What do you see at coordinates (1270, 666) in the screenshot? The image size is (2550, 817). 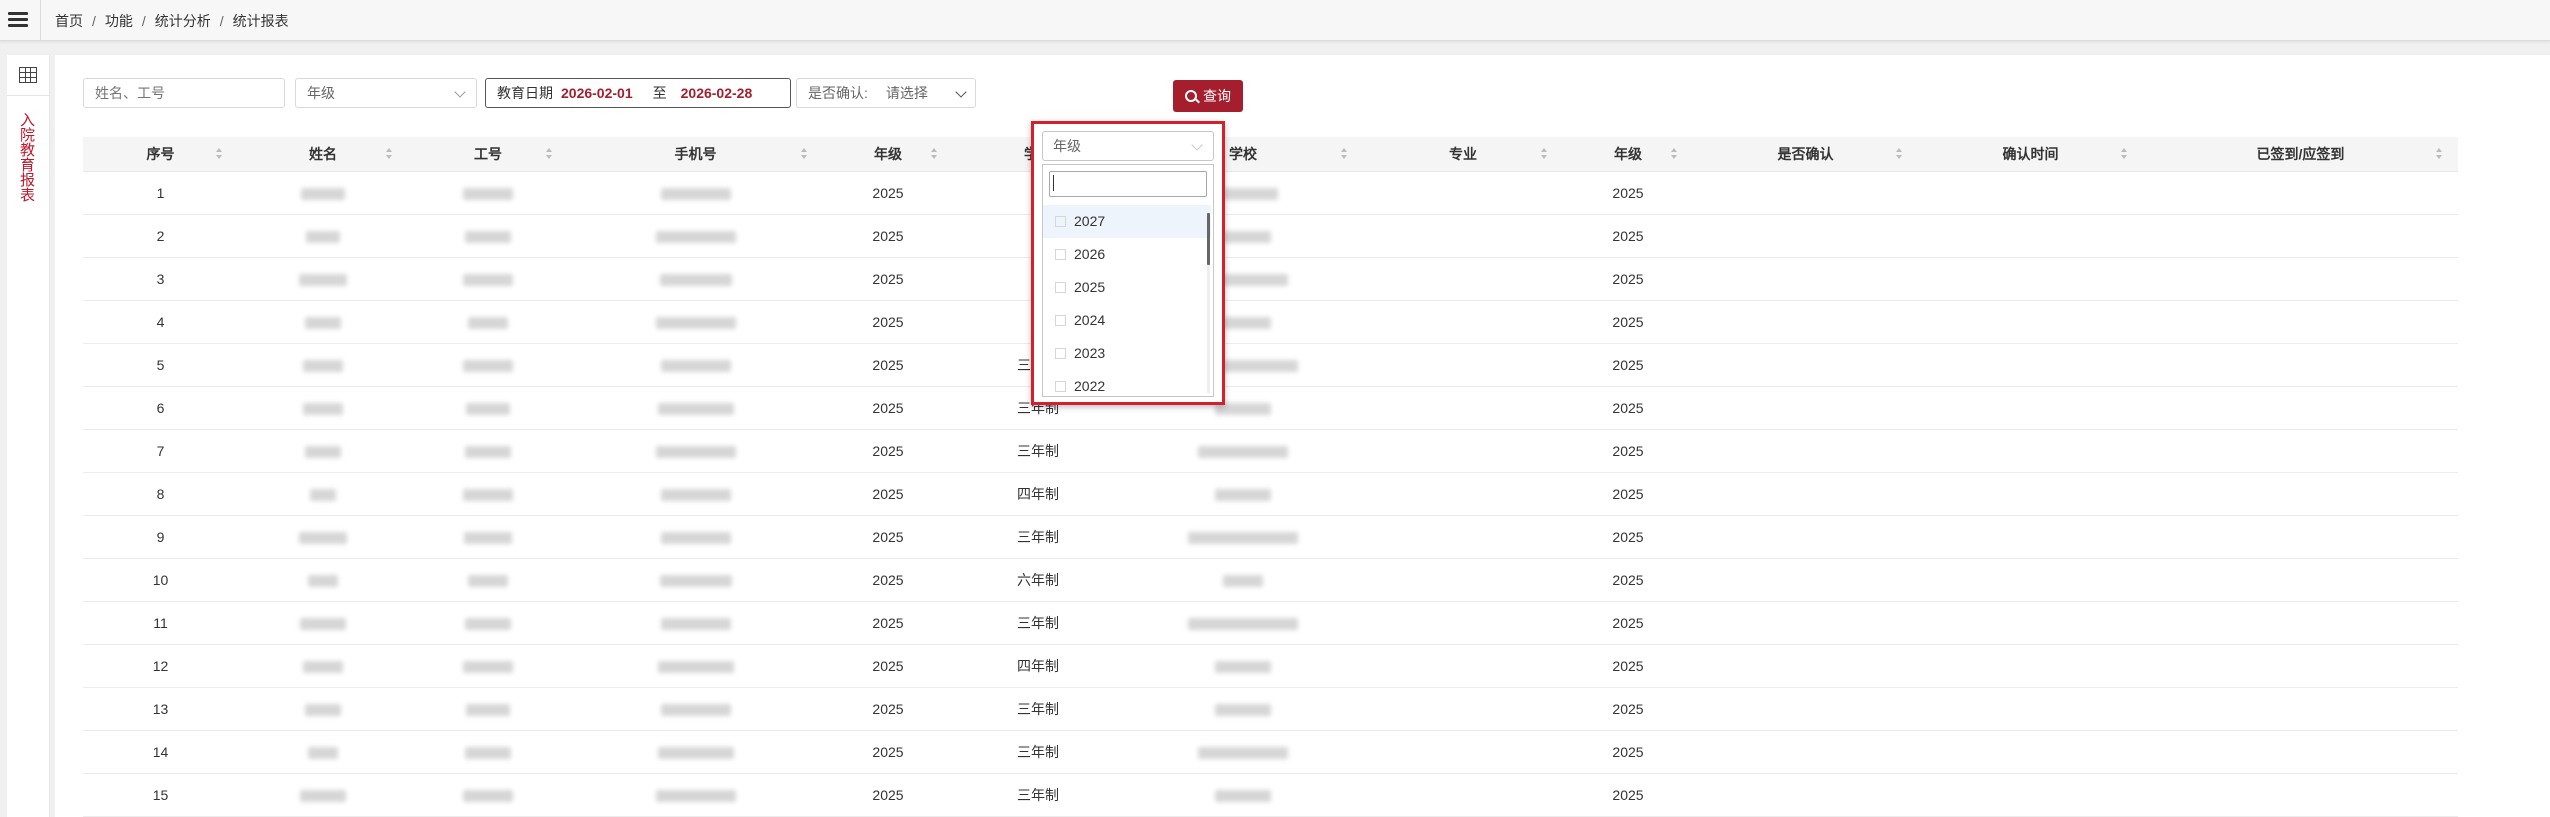 I see `table-row: 12 2025 四年制 2025` at bounding box center [1270, 666].